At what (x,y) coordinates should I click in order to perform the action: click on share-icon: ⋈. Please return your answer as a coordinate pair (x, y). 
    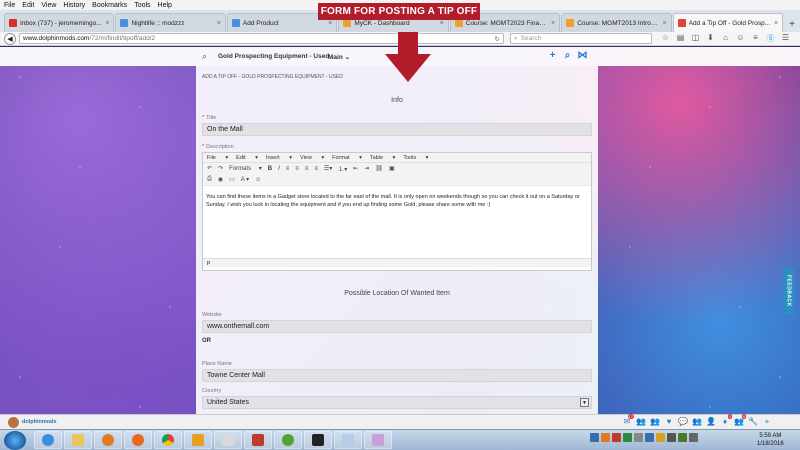
    Looking at the image, I should click on (582, 55).